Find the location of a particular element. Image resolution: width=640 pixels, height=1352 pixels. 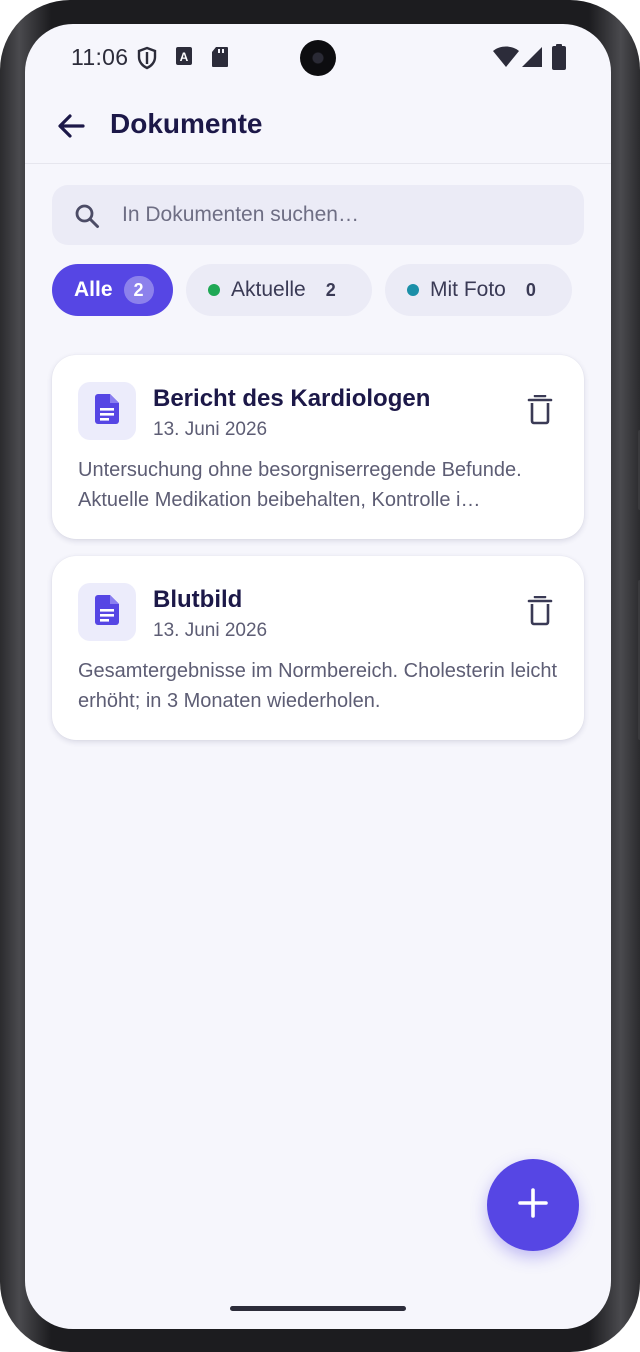

page-title: Dokumente is located at coordinates (186, 123).